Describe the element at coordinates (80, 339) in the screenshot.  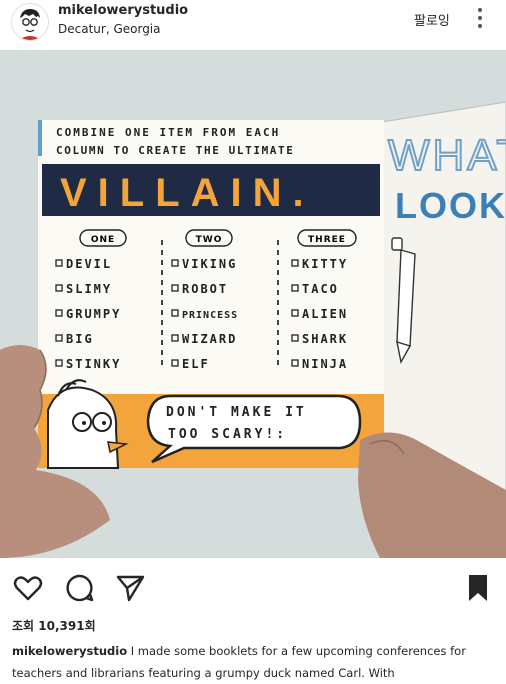
I see `item-big: BIG` at that location.